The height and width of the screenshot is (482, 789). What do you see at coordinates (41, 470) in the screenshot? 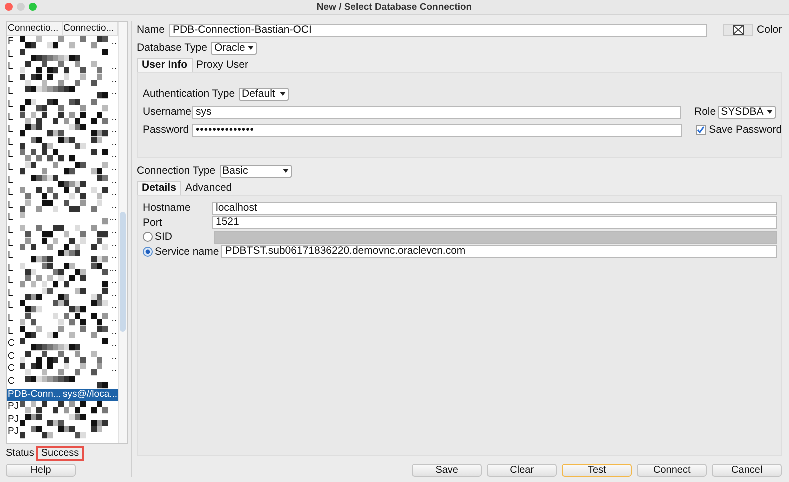
I see `help-button: Help` at bounding box center [41, 470].